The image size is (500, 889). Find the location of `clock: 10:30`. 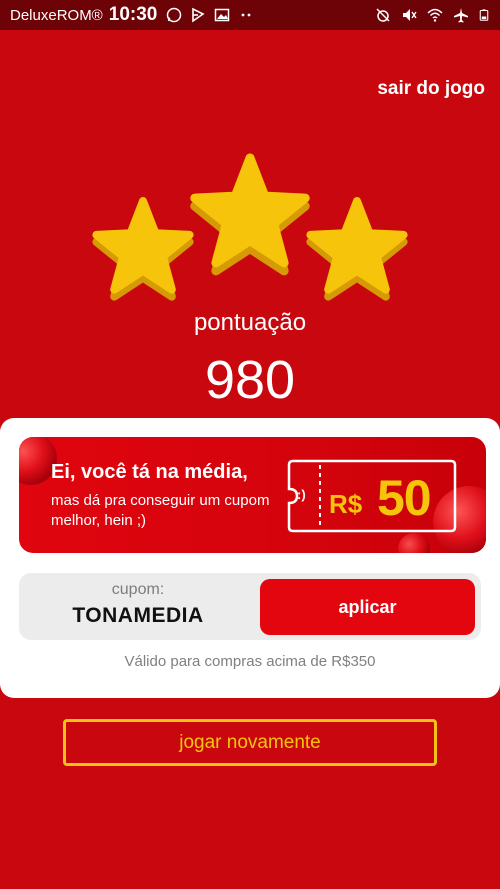

clock: 10:30 is located at coordinates (133, 14).